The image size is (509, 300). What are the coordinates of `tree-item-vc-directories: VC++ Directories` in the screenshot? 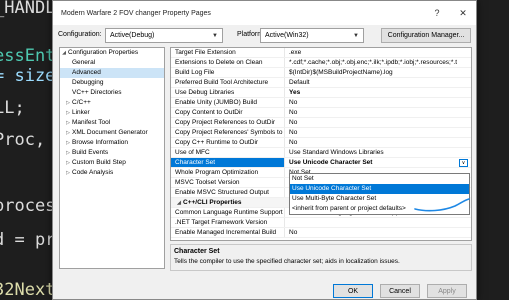 It's located at (112, 93).